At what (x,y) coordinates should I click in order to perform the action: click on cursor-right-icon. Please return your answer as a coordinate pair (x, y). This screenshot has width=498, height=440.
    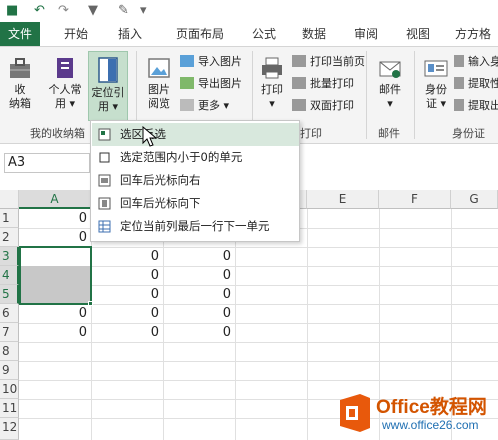
    Looking at the image, I should click on (104, 180).